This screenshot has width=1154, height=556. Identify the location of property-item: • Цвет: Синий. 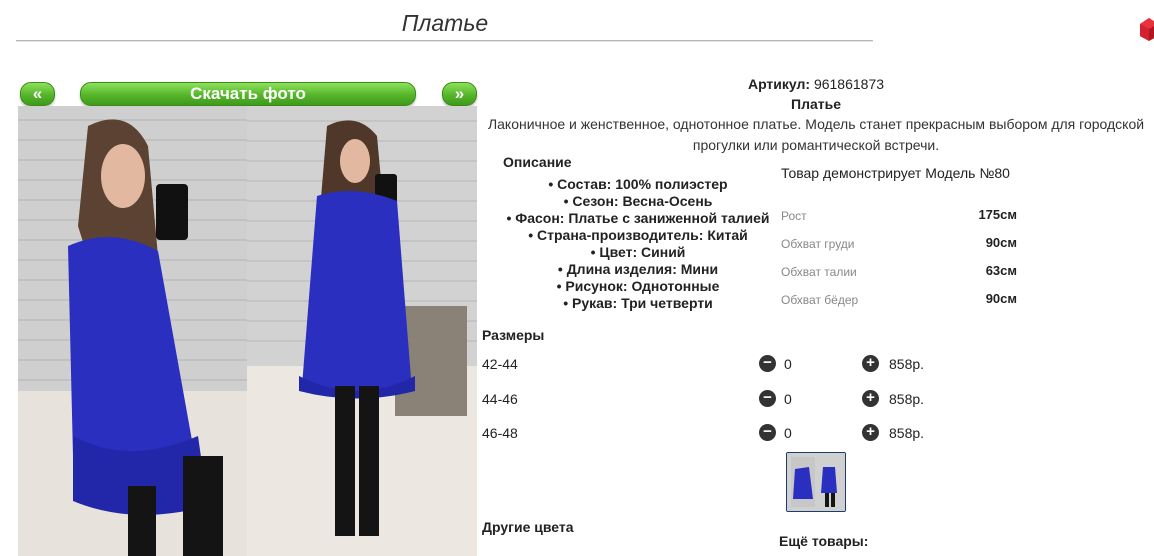
(638, 252).